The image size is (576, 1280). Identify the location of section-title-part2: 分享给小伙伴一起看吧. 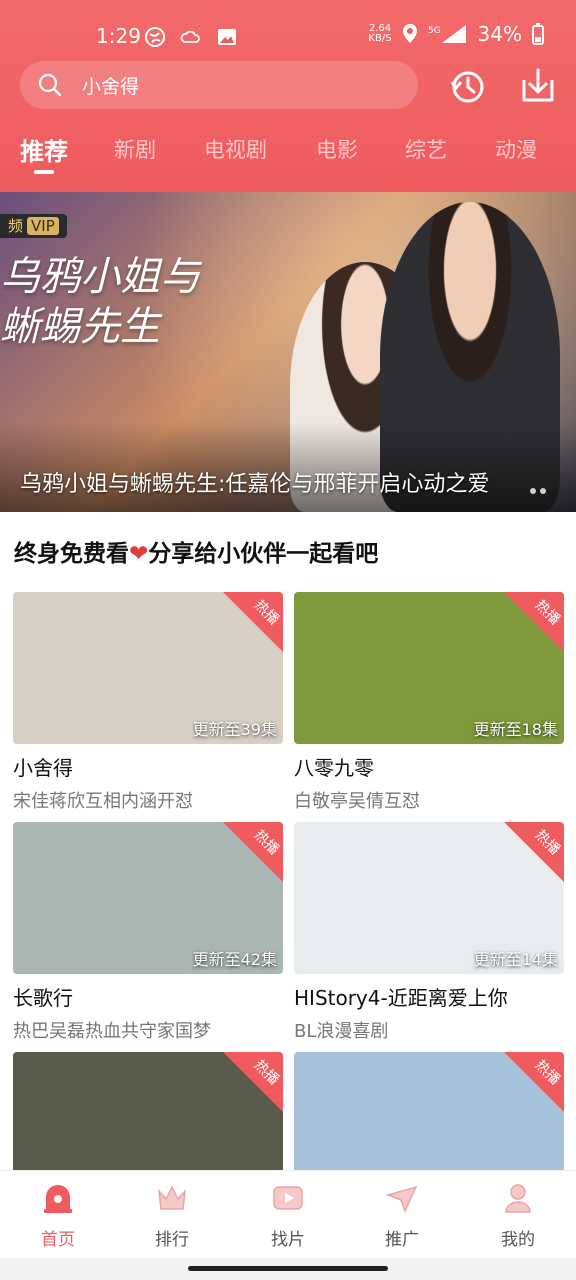
(263, 554).